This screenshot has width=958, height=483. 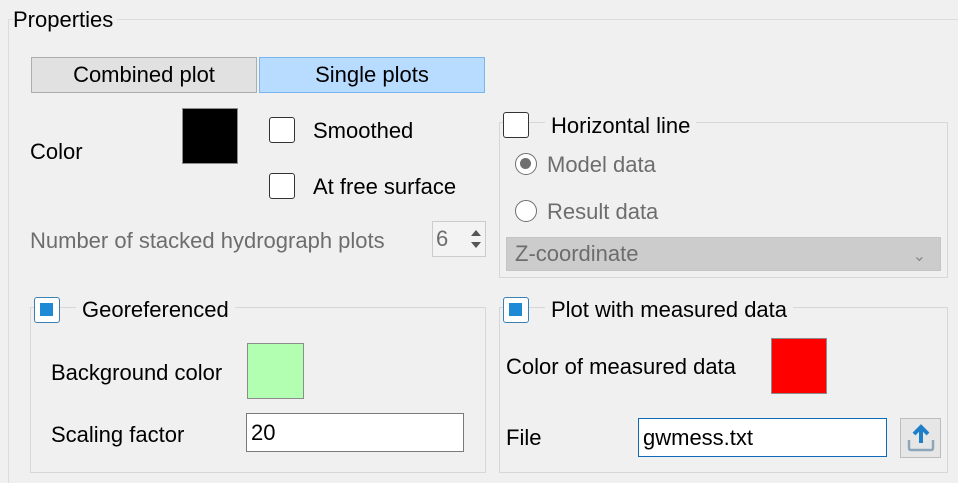 I want to click on file-input: gwmess.txt, so click(x=762, y=437).